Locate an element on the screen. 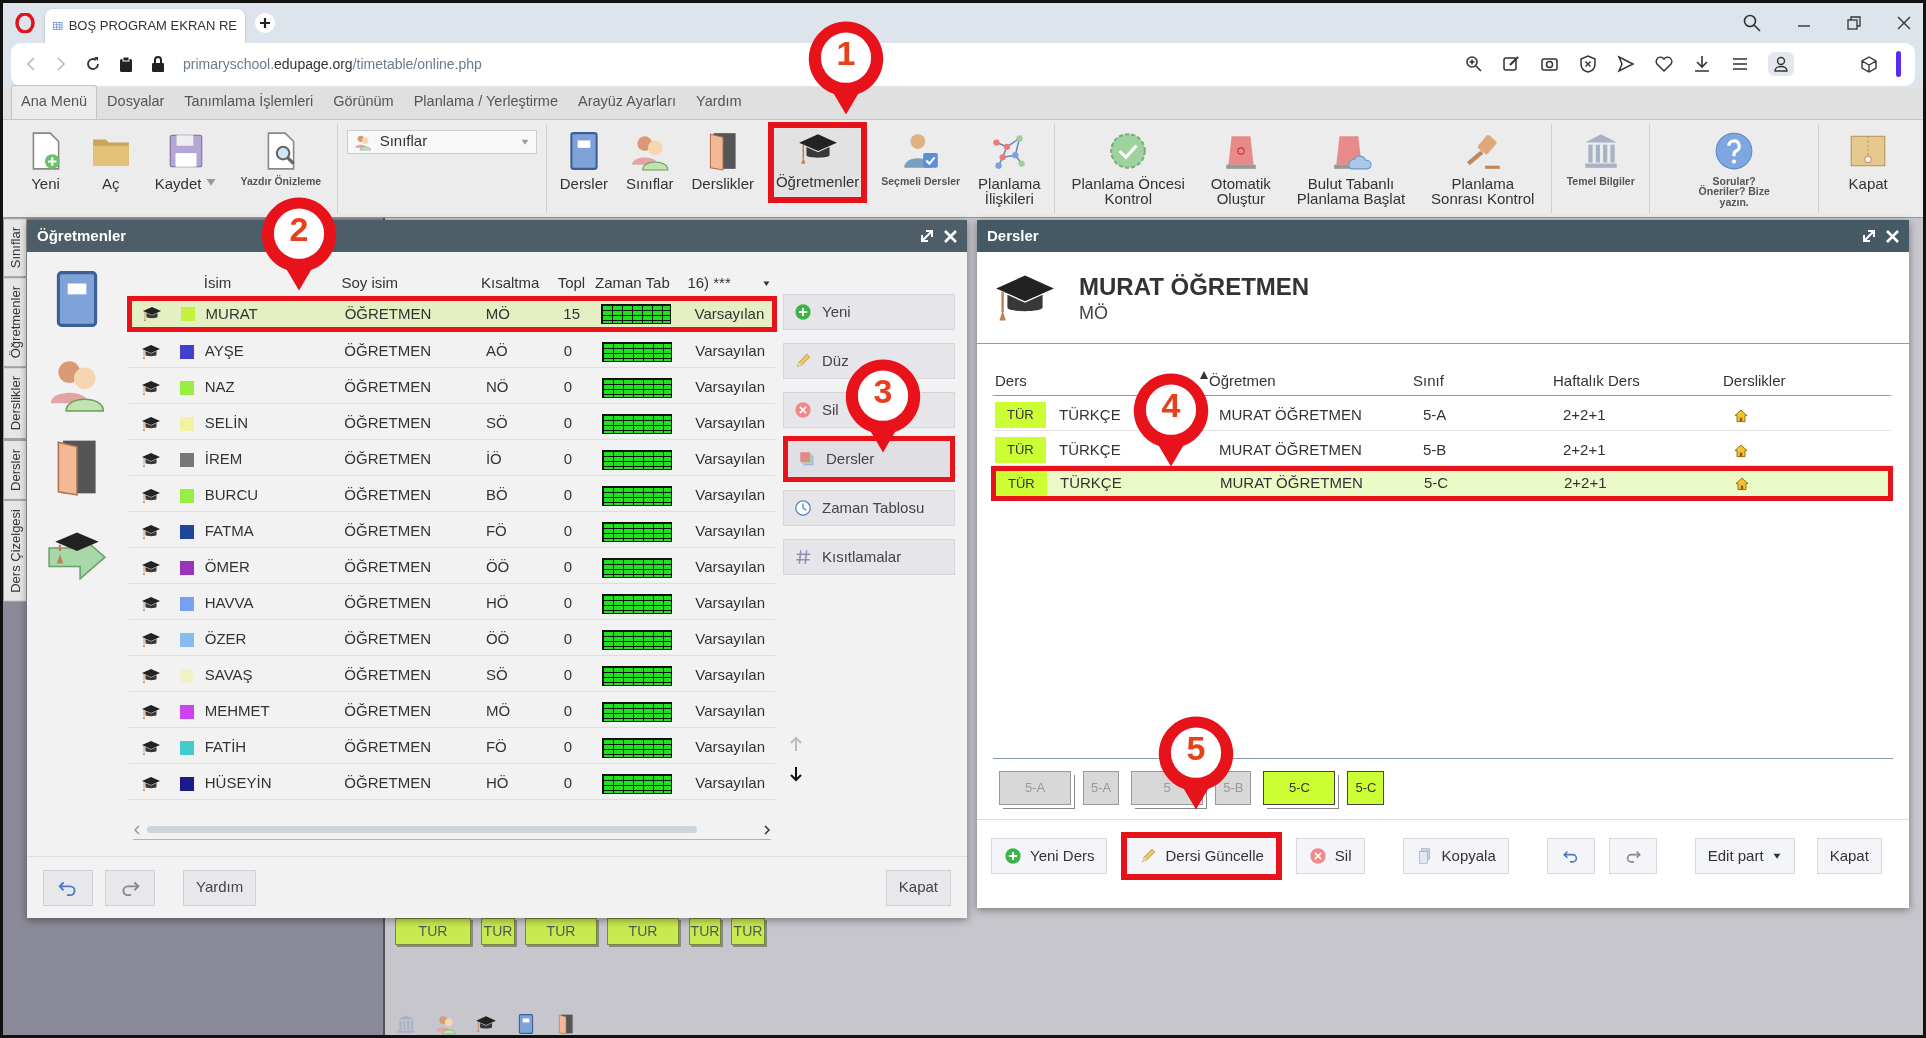 This screenshot has width=1926, height=1038. subject-tag: TÜR is located at coordinates (1021, 483).